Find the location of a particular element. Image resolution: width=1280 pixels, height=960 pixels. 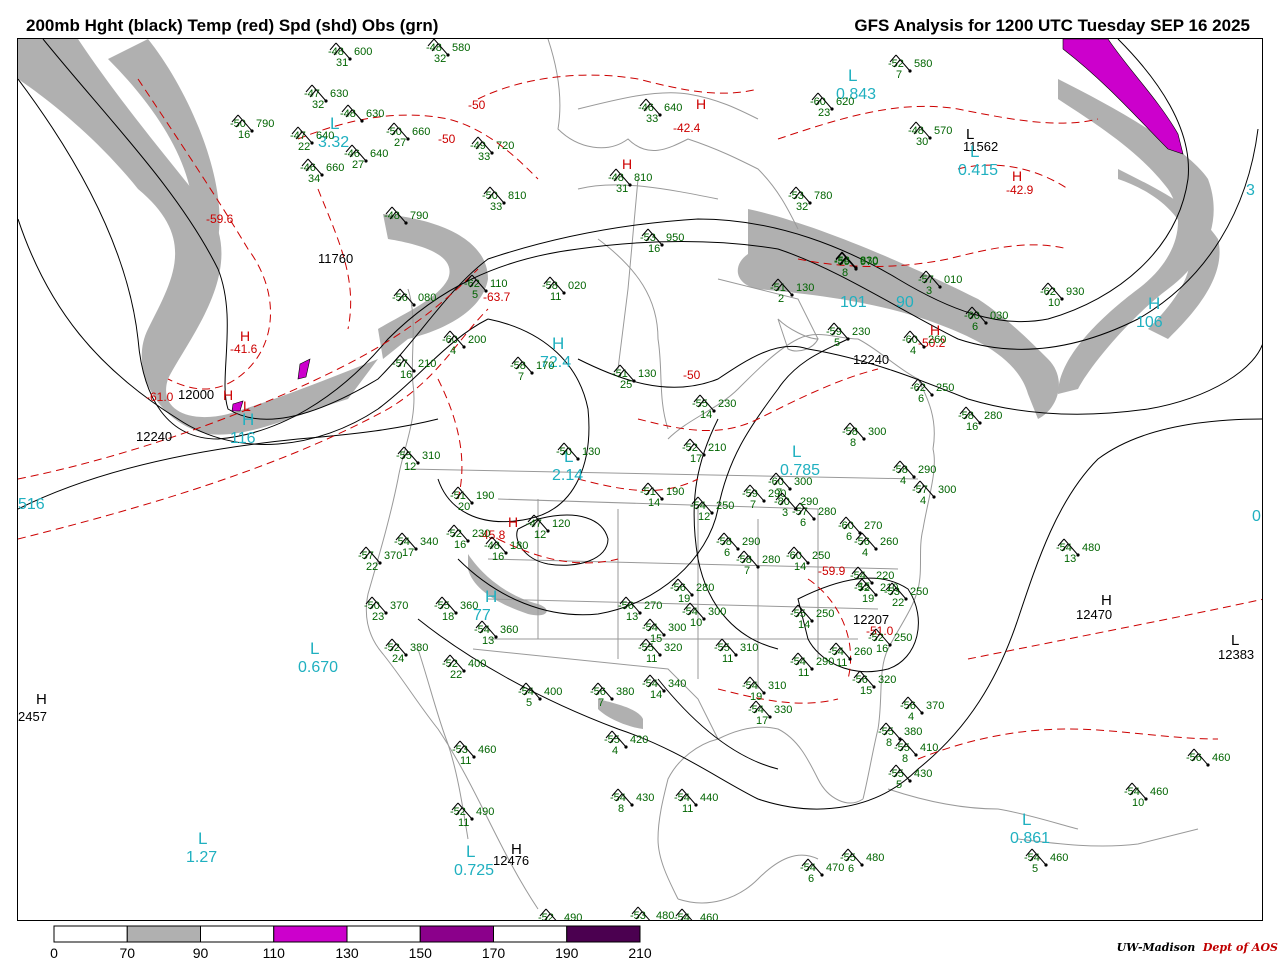

station-plot: -50130 is located at coordinates (578, 451).